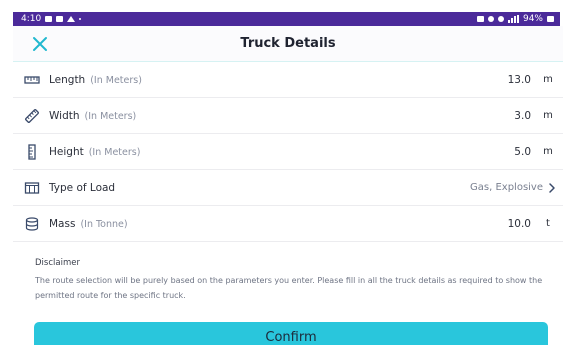 This screenshot has width=563, height=345. I want to click on status-right: 94%, so click(515, 19).